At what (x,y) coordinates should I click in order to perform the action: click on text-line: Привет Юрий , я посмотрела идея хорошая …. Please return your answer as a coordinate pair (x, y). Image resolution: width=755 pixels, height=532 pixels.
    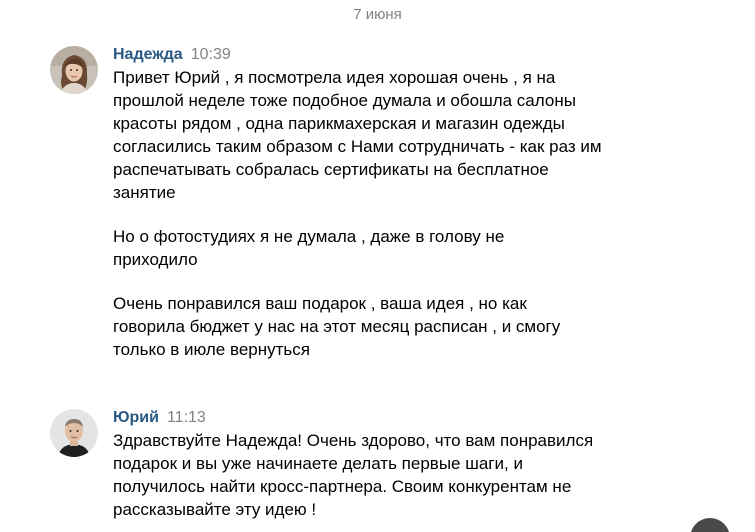
    Looking at the image, I should click on (334, 77).